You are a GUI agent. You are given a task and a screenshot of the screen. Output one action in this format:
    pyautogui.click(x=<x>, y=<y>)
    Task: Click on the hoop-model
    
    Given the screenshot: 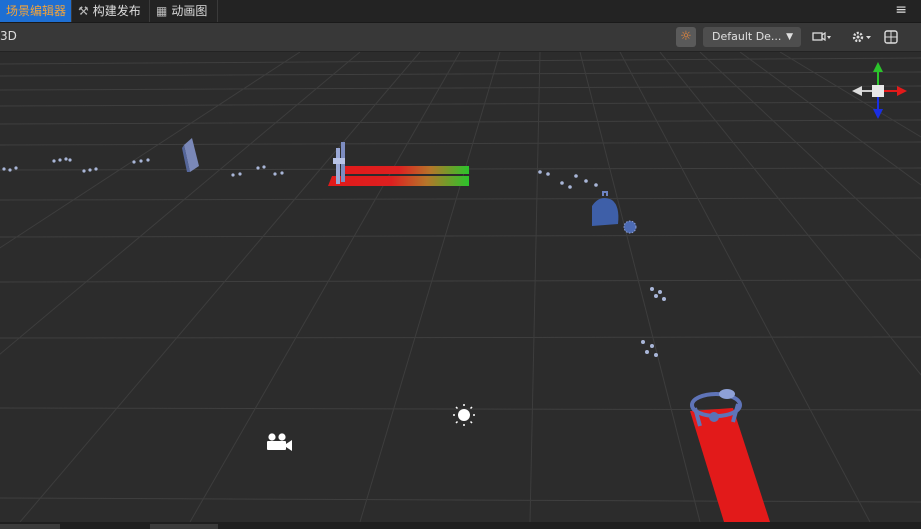 What is the action you would take?
    pyautogui.click(x=716, y=408)
    